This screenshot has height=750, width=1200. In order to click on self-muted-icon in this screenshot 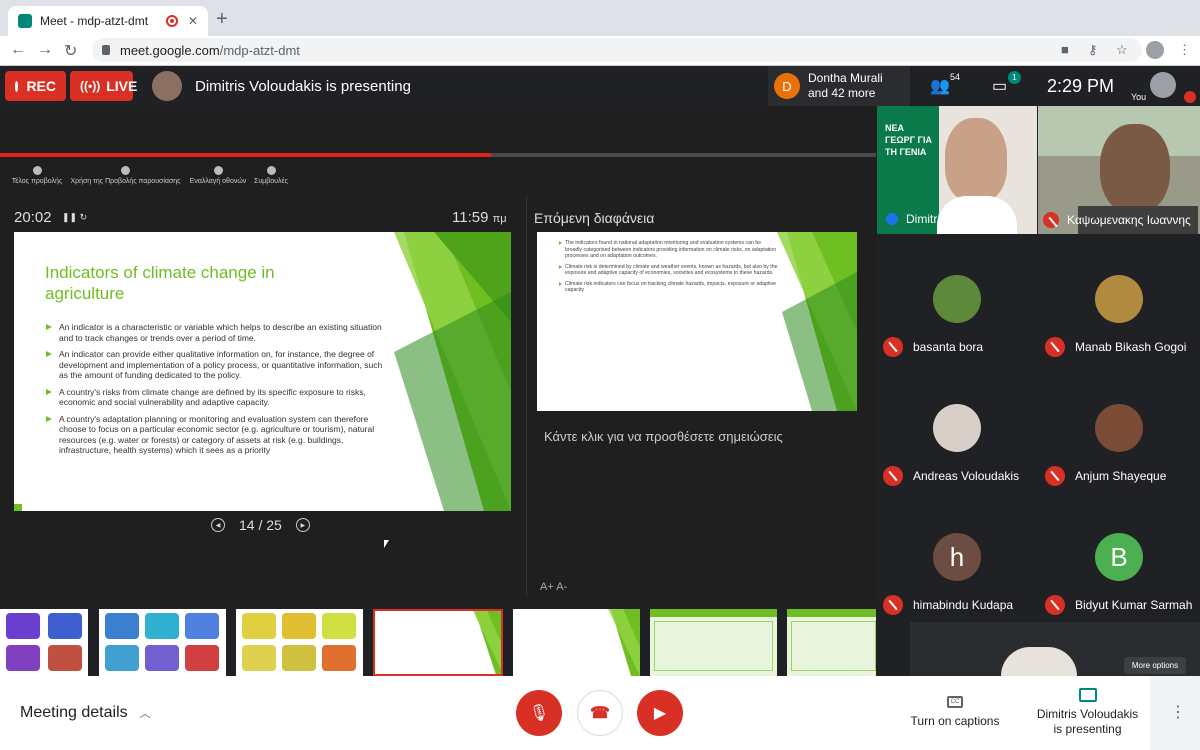, I will do `click(1190, 97)`.